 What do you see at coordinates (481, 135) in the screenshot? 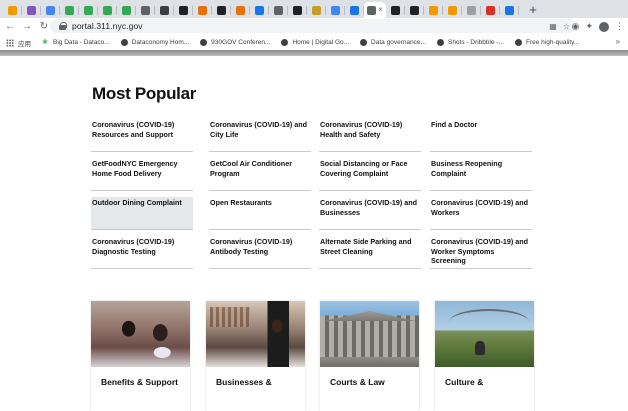
I see `popular-link: Find a Doctor` at bounding box center [481, 135].